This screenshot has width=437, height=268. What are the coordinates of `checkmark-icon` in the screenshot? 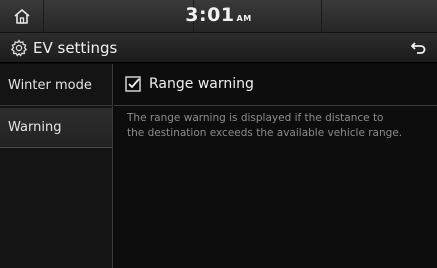 It's located at (134, 83).